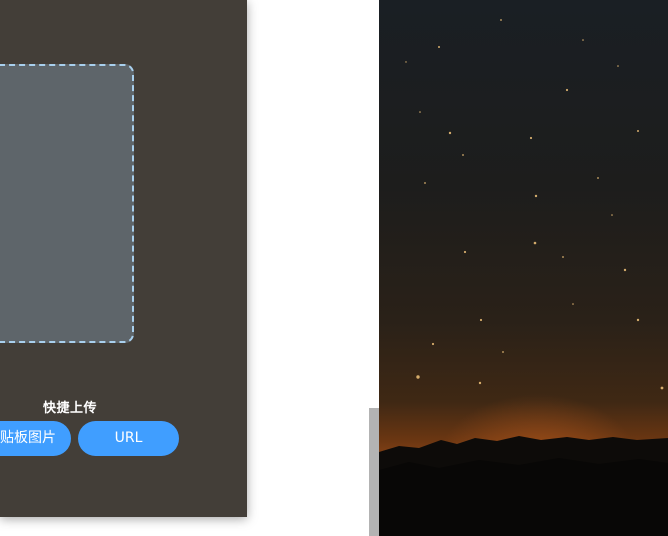 The width and height of the screenshot is (668, 536). I want to click on upload-drop-zone, so click(67, 203).